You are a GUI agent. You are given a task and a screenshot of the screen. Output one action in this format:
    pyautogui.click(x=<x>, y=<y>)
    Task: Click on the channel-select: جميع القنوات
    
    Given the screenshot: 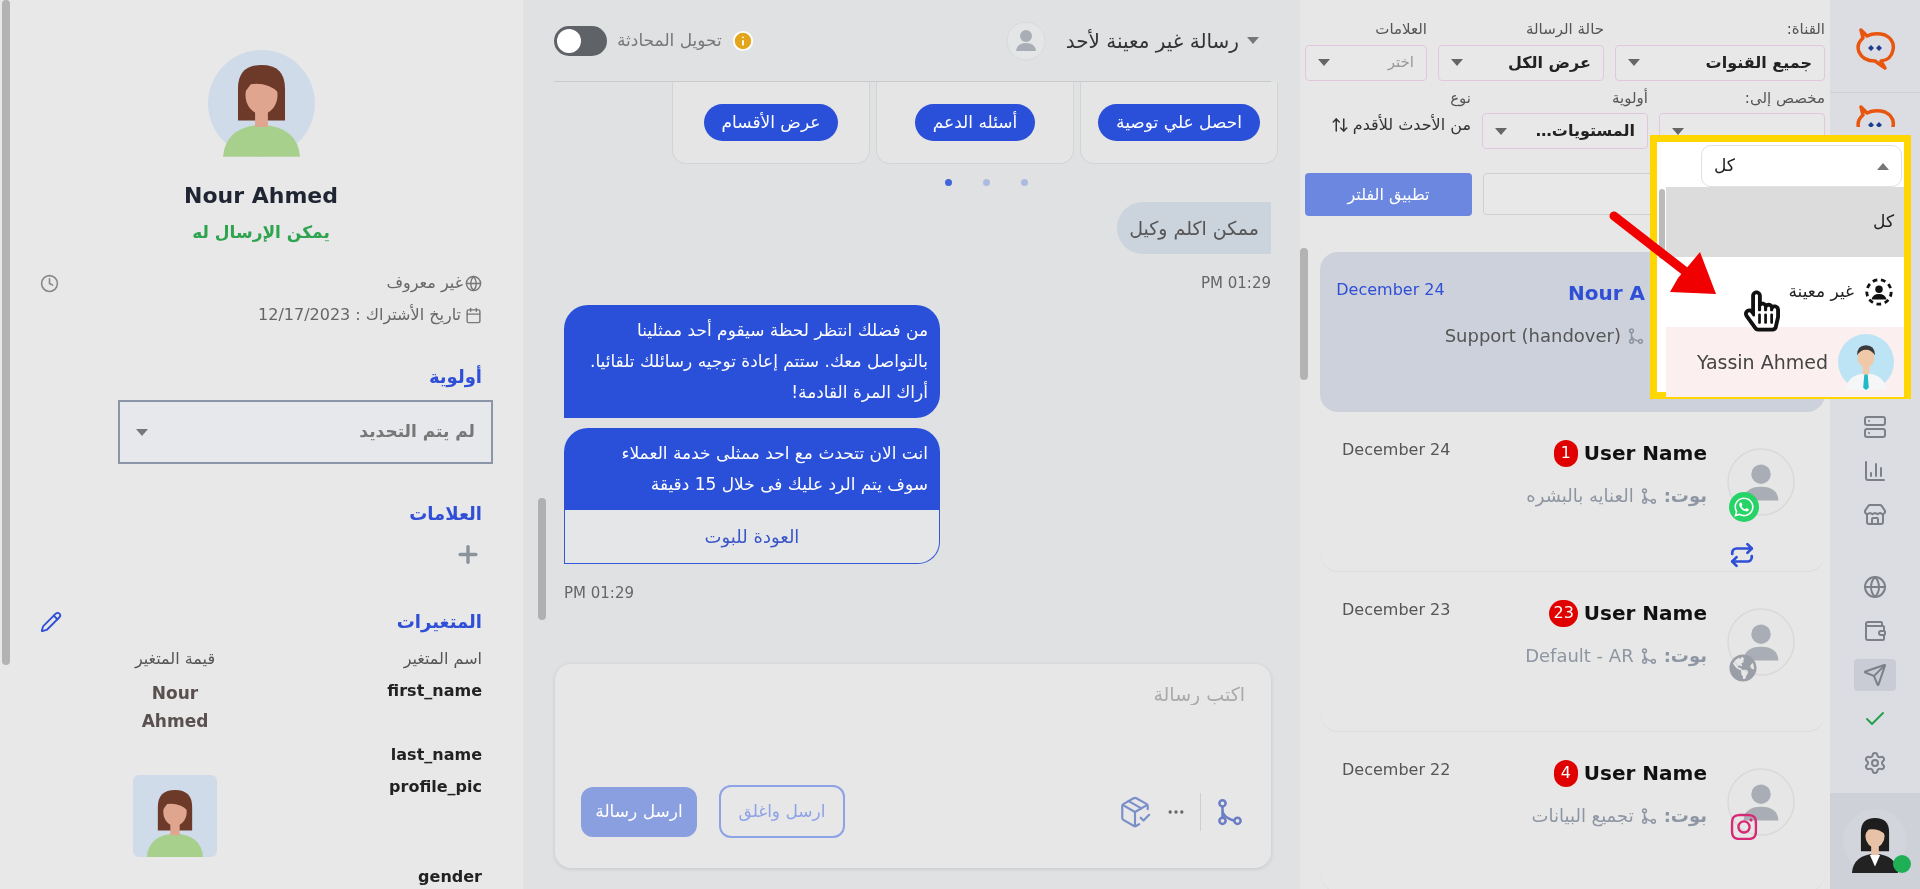 What is the action you would take?
    pyautogui.click(x=1720, y=62)
    